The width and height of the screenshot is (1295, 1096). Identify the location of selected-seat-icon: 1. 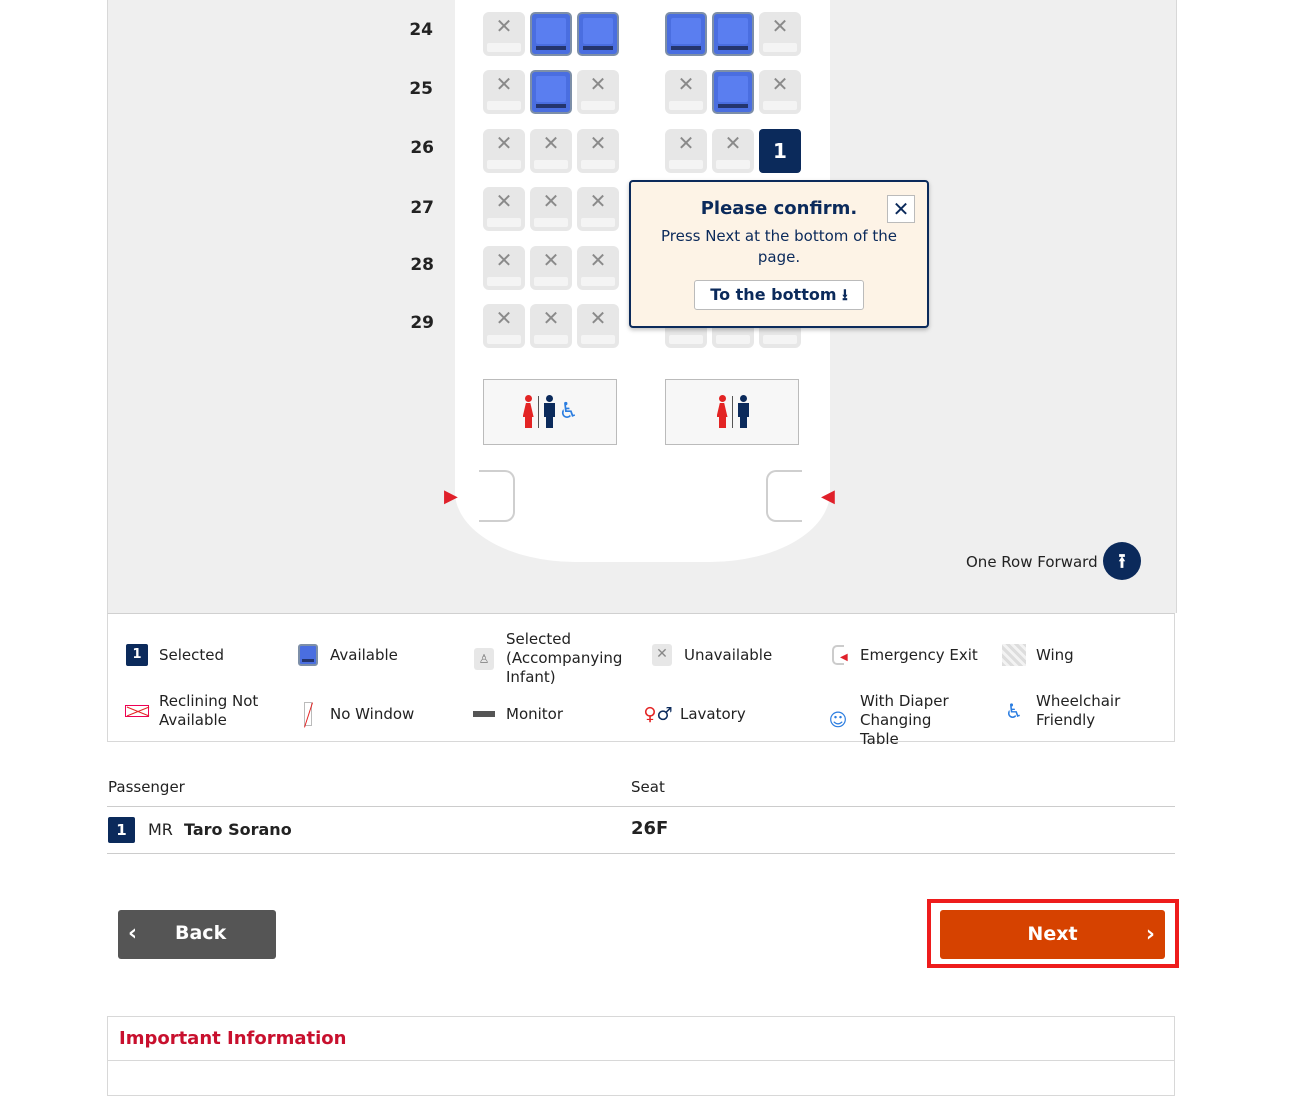
(137, 655).